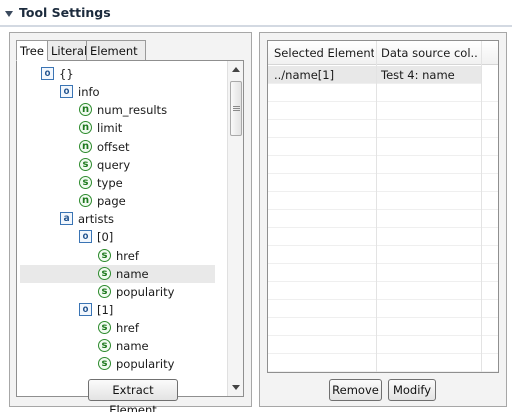 This screenshot has height=412, width=512. I want to click on tree-node: n offset, so click(122, 147).